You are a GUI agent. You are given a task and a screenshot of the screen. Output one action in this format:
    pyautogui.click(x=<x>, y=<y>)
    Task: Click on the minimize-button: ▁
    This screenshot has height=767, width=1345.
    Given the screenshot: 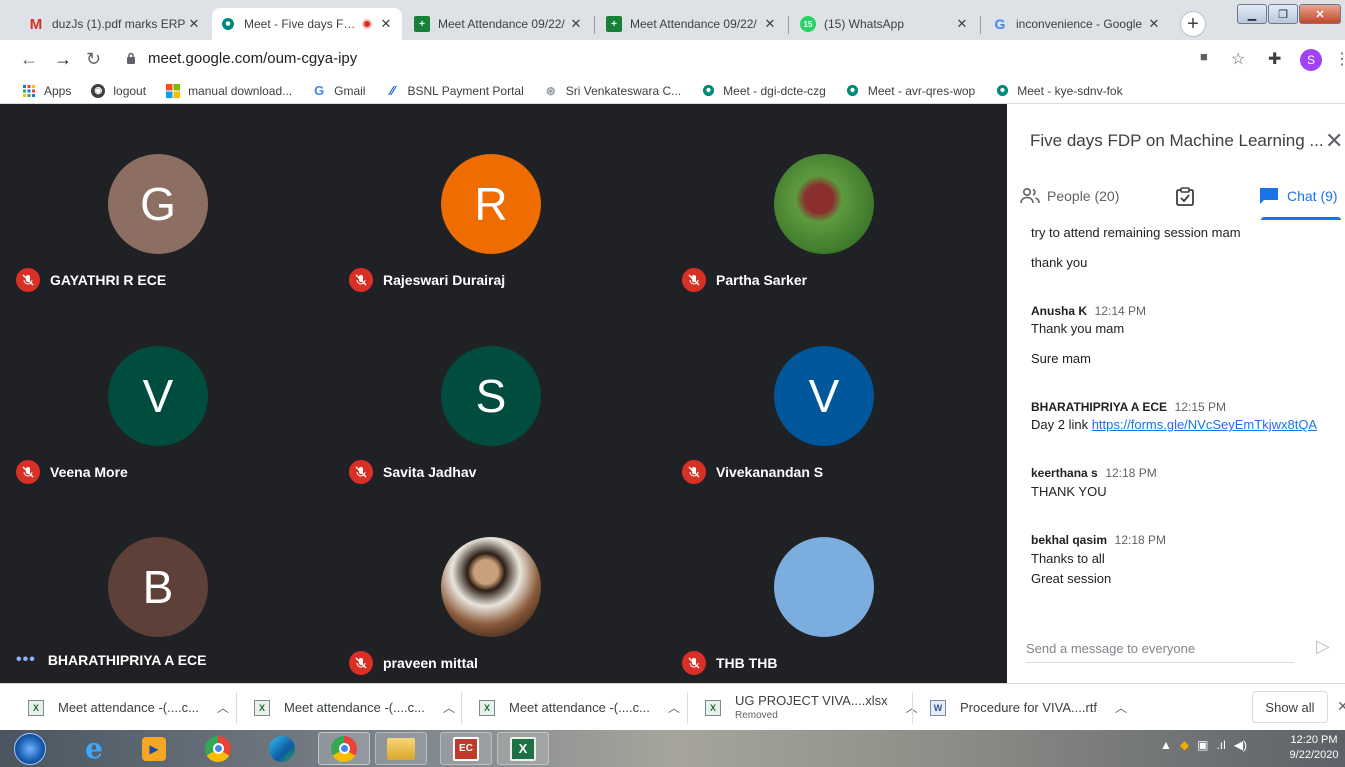 What is the action you would take?
    pyautogui.click(x=1252, y=14)
    